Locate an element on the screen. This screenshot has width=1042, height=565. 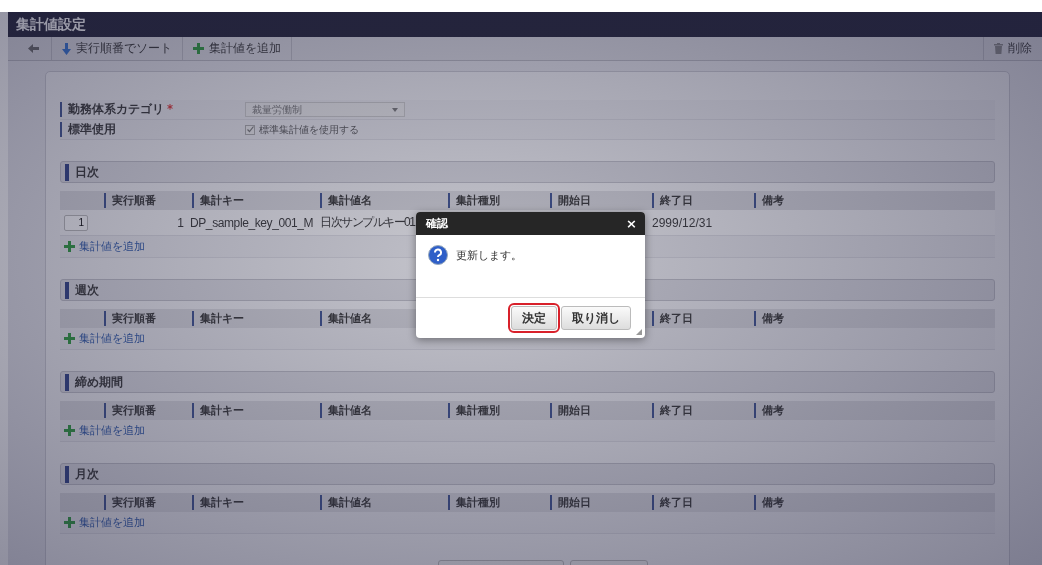
category-select: 裁量労働制 is located at coordinates (325, 109).